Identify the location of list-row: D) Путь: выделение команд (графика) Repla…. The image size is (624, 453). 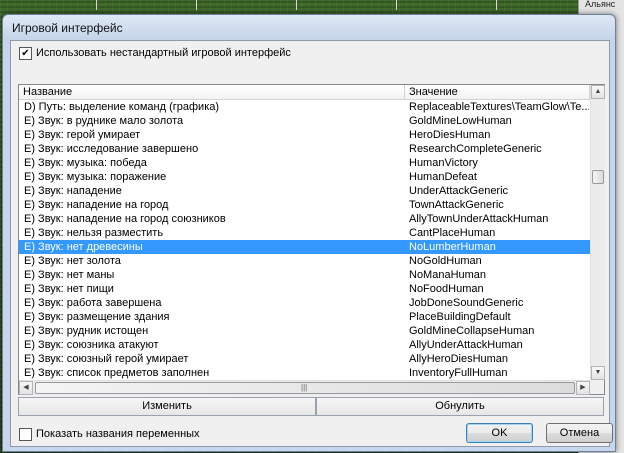
(304, 107).